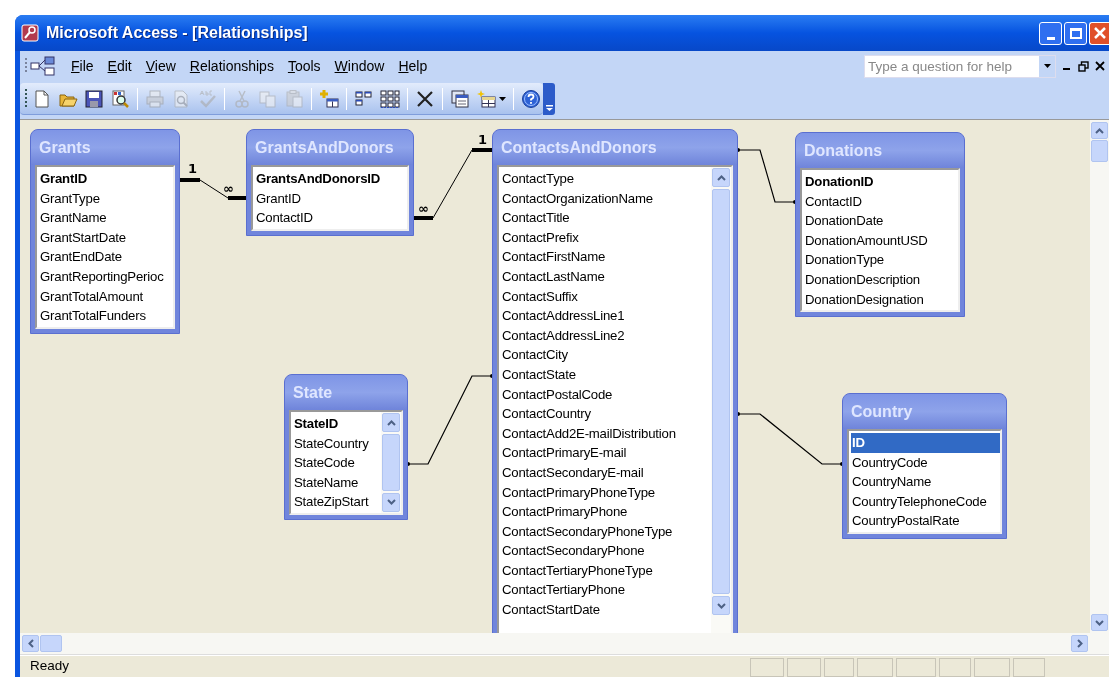 The width and height of the screenshot is (1109, 677). What do you see at coordinates (881, 240) in the screenshot?
I see `field-name: DonationAmountUSD` at bounding box center [881, 240].